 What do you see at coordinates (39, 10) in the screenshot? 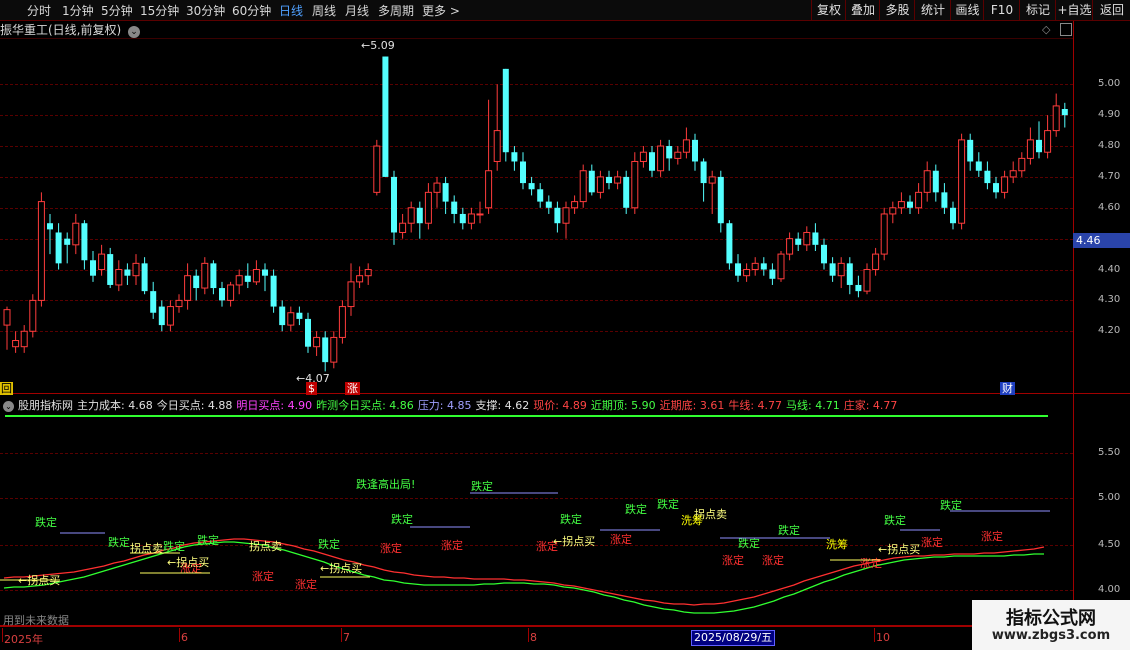
I see `tab-0: 分时` at bounding box center [39, 10].